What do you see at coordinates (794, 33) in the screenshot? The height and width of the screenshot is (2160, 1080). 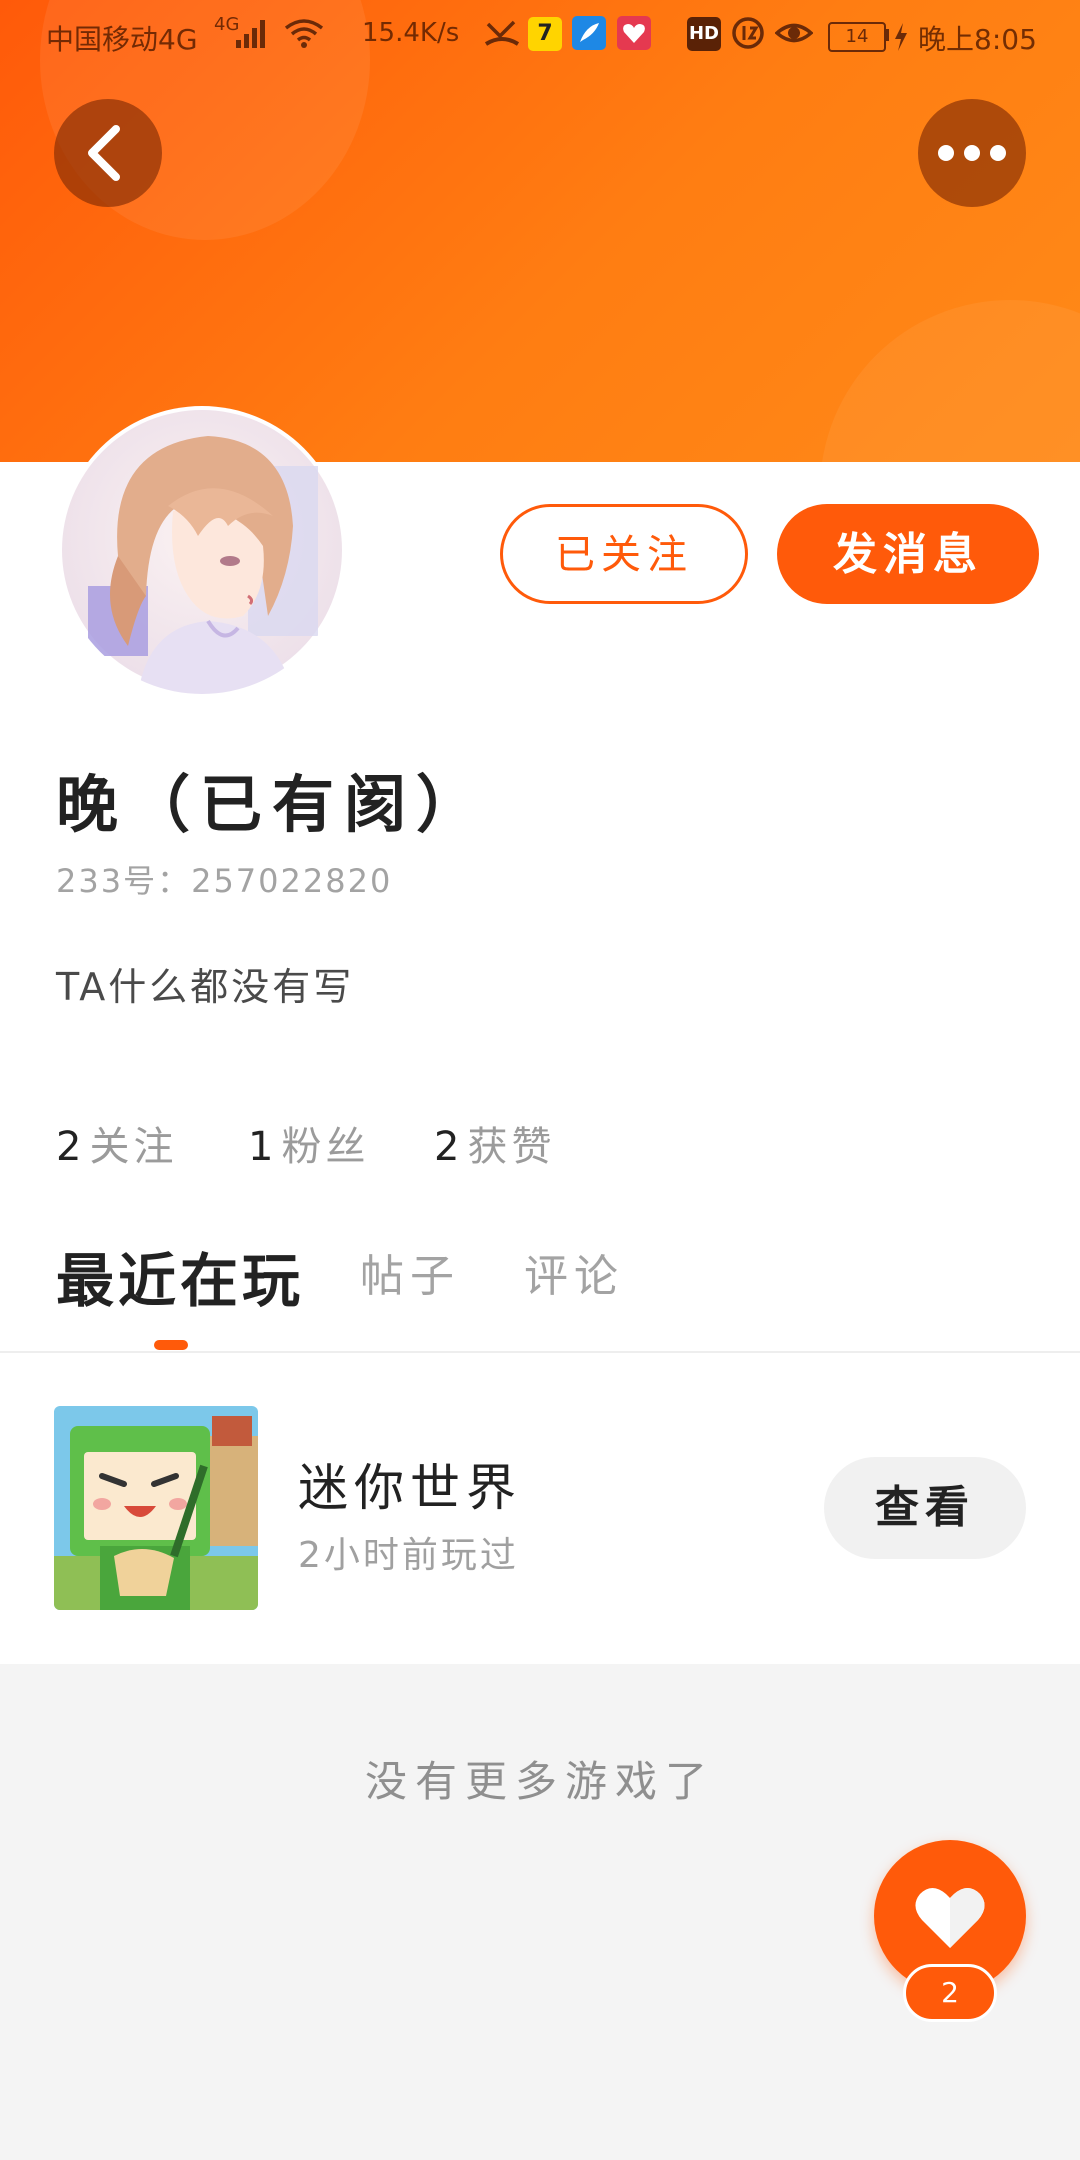 I see `eye-comfort-icon` at bounding box center [794, 33].